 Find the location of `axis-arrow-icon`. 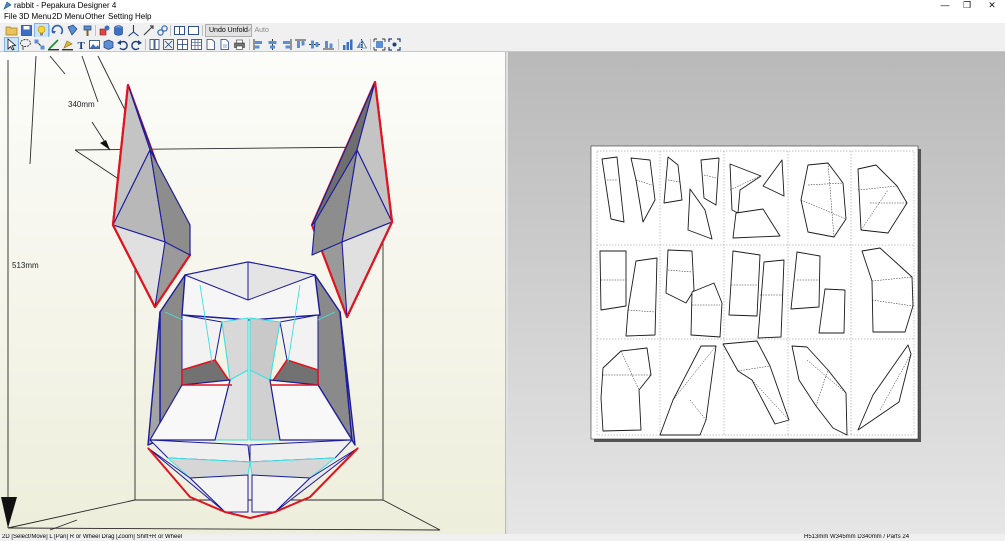

axis-arrow-icon is located at coordinates (9, 512).